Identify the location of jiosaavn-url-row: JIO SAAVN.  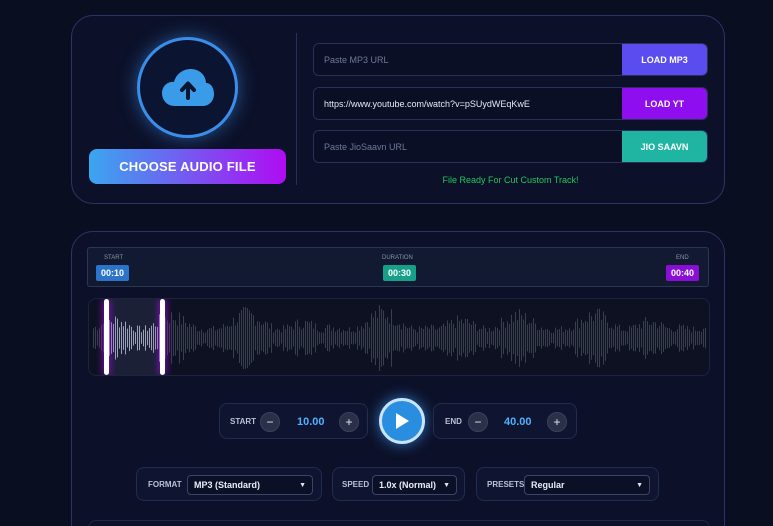
(510, 146).